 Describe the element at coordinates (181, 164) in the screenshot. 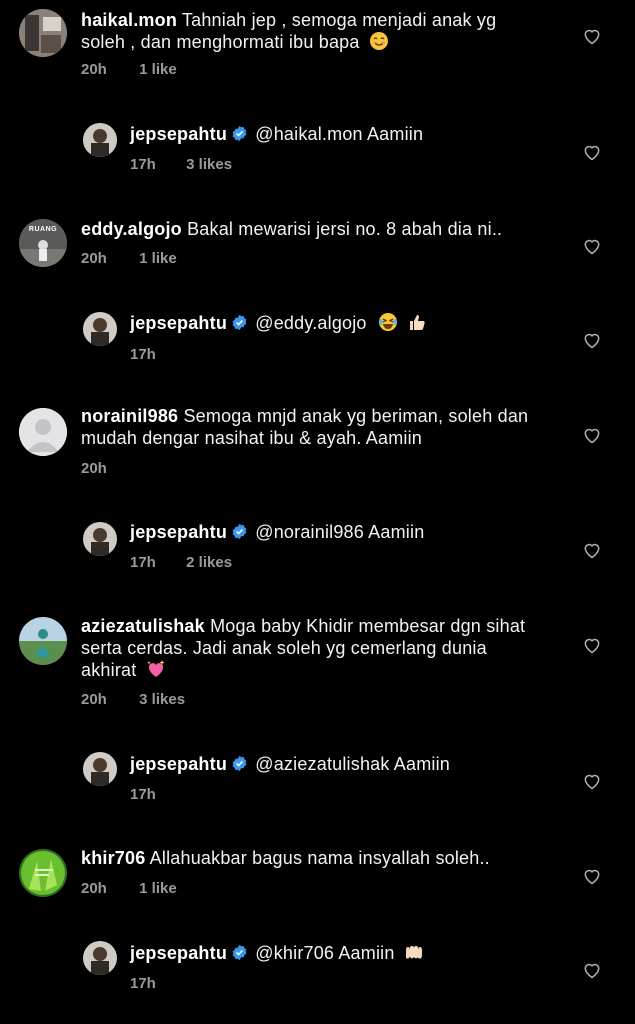

I see `comment-meta: 17h 3 likes` at that location.